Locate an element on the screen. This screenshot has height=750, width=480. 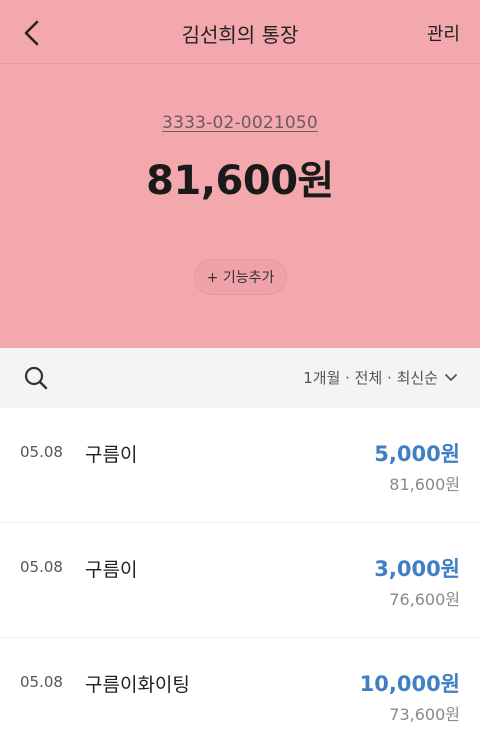
chevron-left-icon is located at coordinates (31, 33).